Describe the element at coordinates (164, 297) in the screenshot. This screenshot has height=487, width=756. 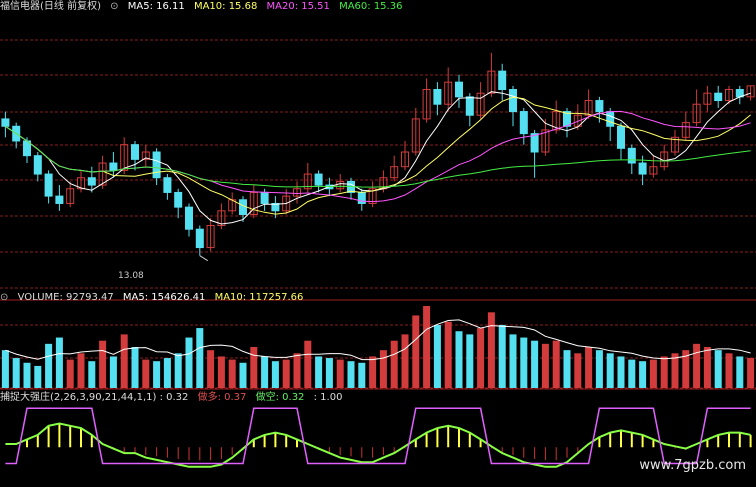
I see `volume-ma5-label: MA5: 154626.41` at that location.